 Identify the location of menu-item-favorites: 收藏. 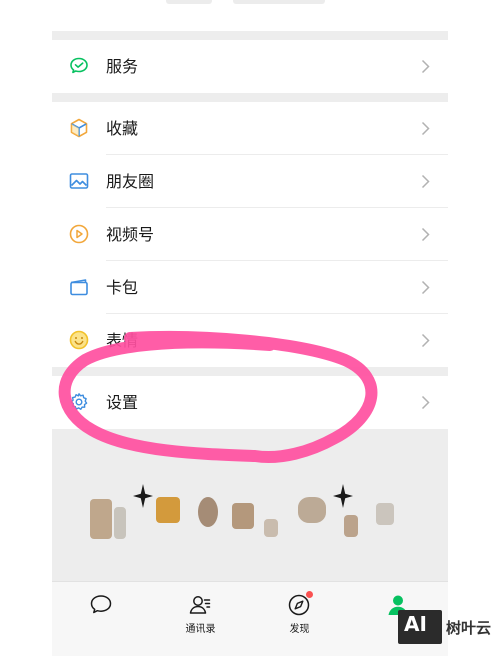
(250, 128).